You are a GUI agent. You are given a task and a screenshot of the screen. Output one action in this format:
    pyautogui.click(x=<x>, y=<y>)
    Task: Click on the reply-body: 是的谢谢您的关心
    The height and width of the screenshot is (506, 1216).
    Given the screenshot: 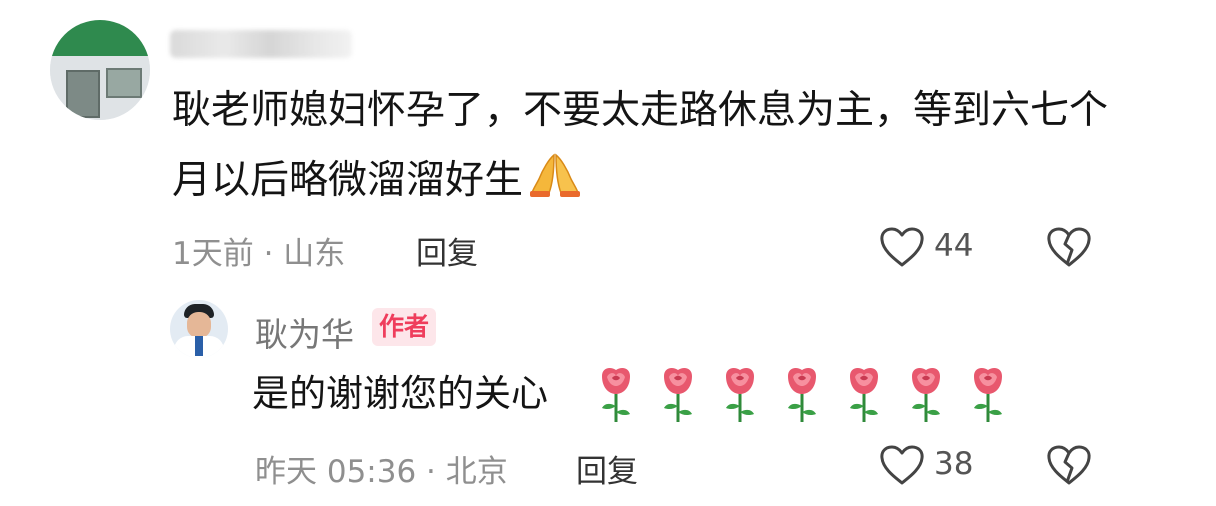 What is the action you would take?
    pyautogui.click(x=400, y=393)
    